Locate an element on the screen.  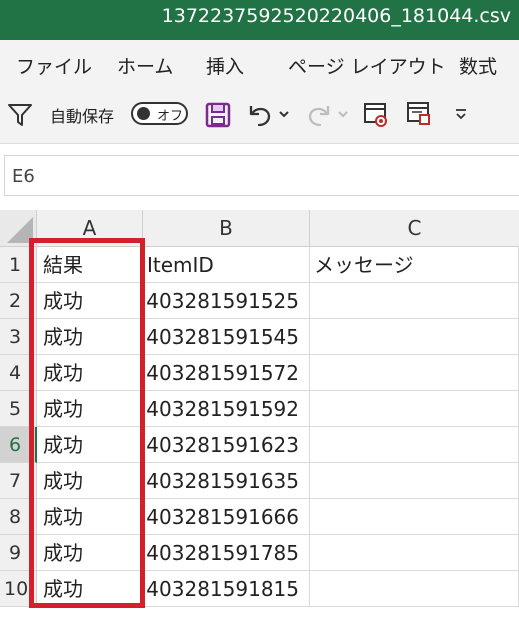
row-header: 4 is located at coordinates (18, 373).